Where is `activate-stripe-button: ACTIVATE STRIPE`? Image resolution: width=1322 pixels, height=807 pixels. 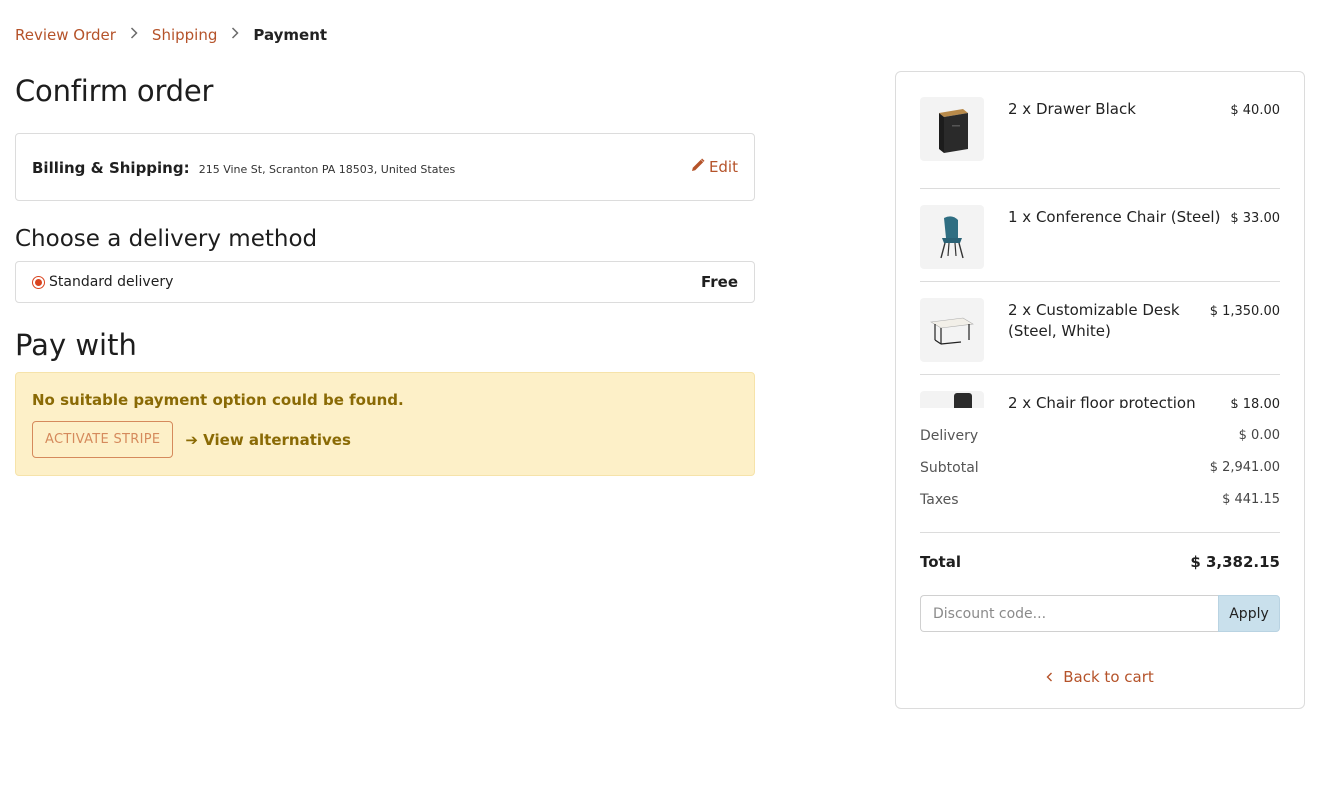
activate-stripe-button: ACTIVATE STRIPE is located at coordinates (103, 439).